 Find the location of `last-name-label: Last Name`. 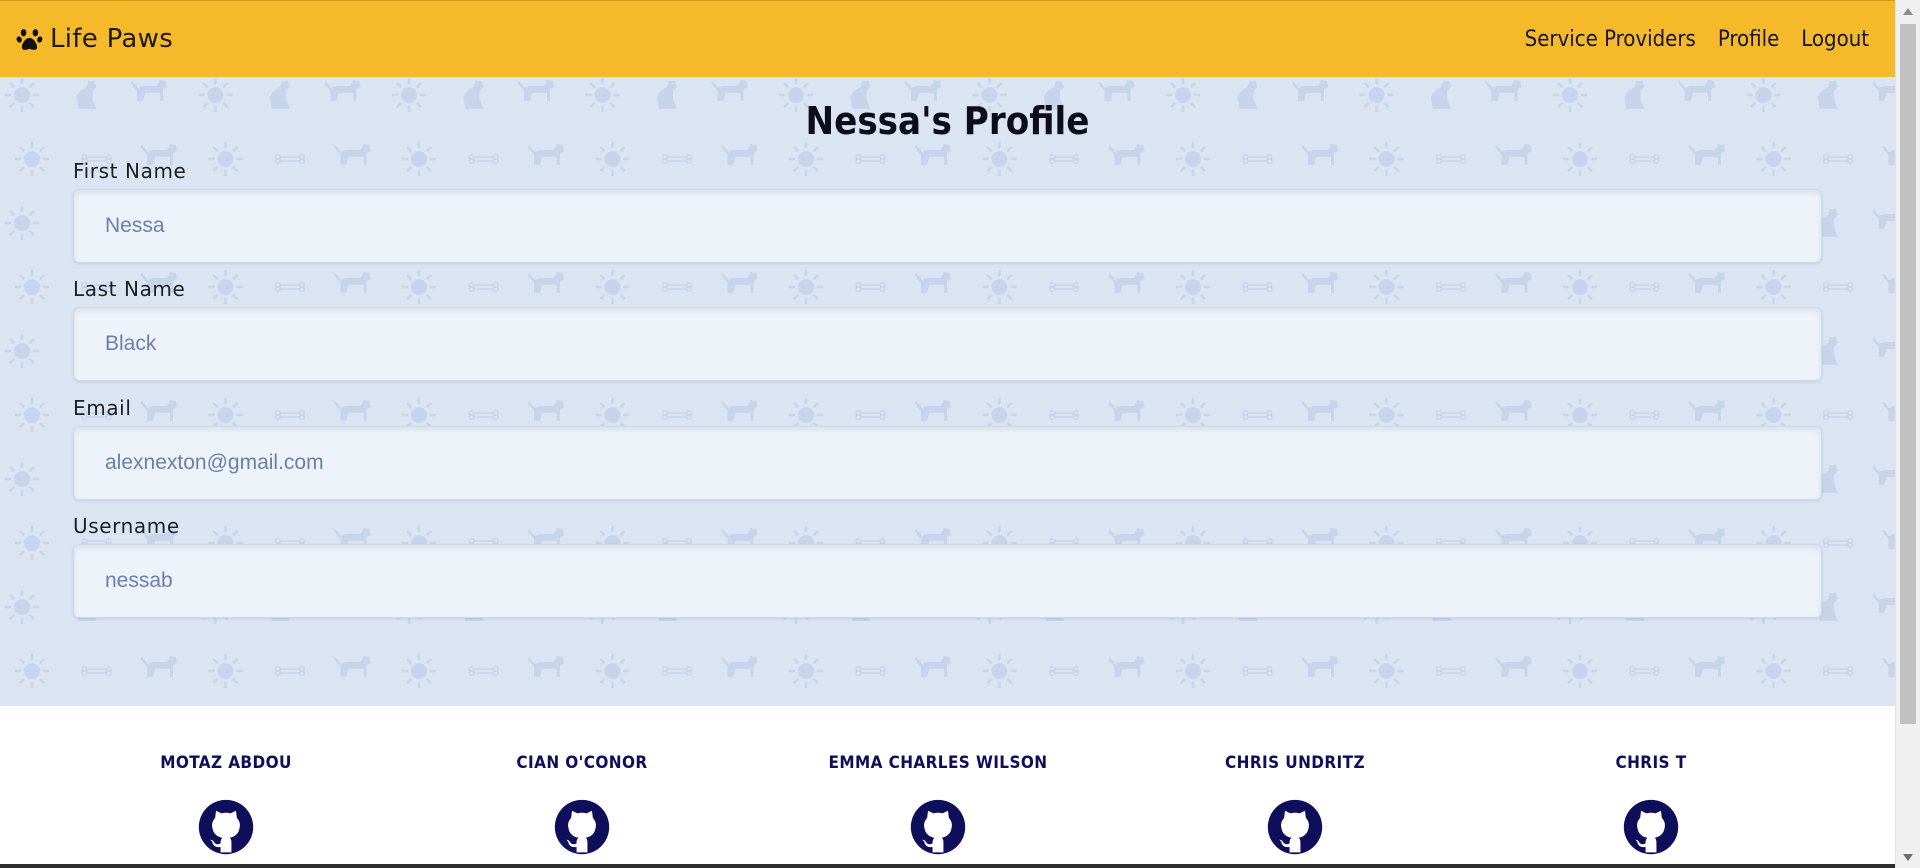

last-name-label: Last Name is located at coordinates (129, 289).